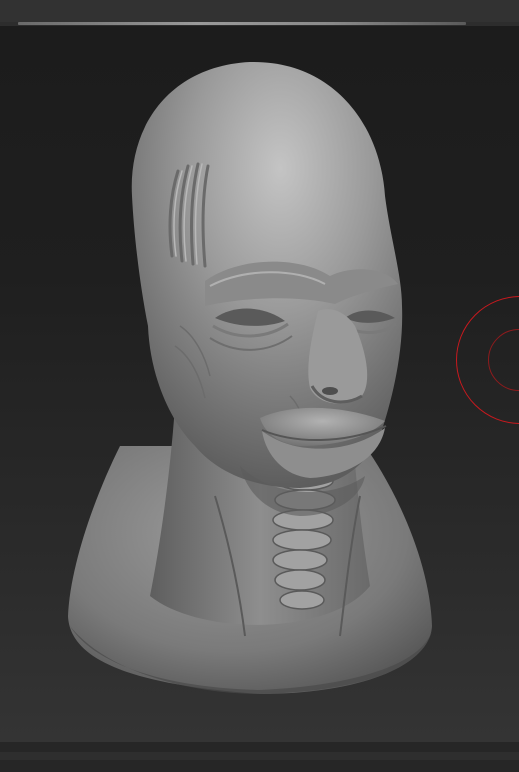  I want to click on top-scrollbar, so click(242, 23).